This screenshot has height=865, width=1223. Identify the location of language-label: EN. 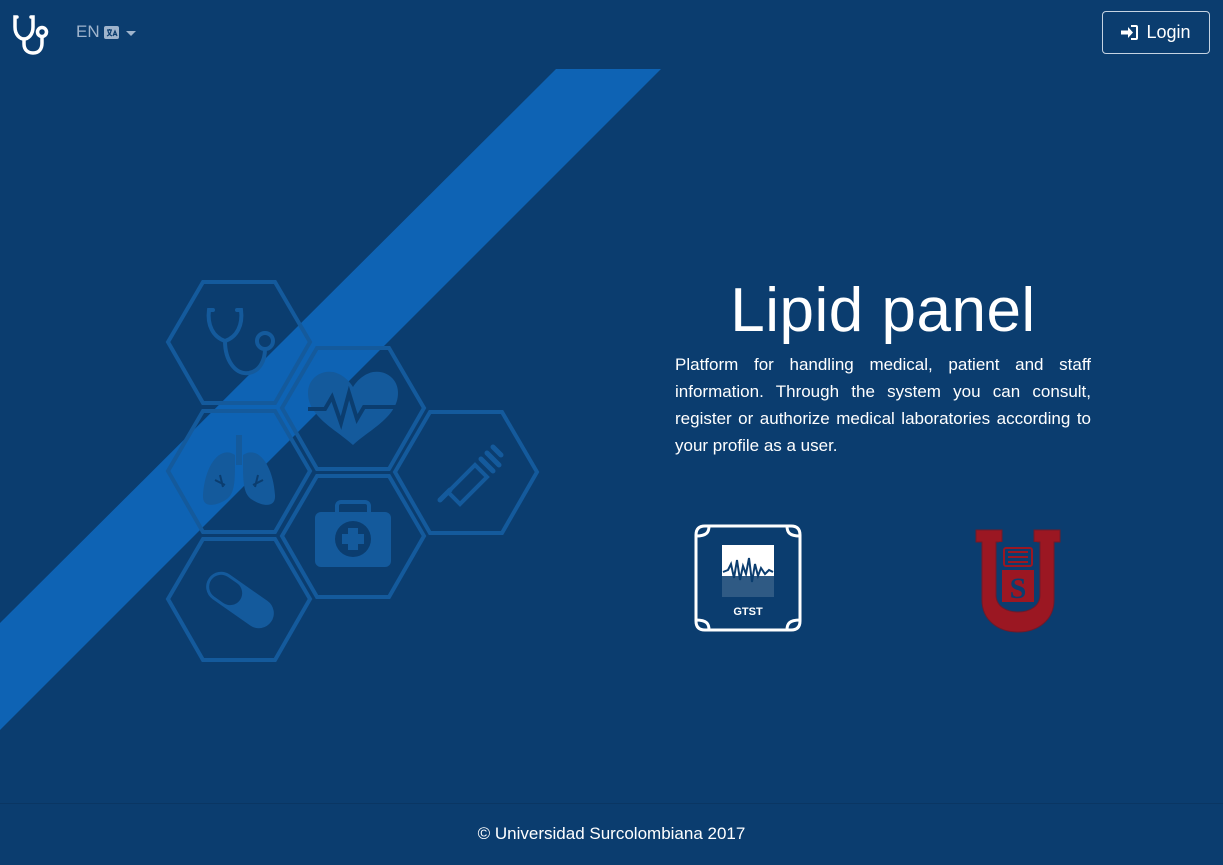
(88, 31).